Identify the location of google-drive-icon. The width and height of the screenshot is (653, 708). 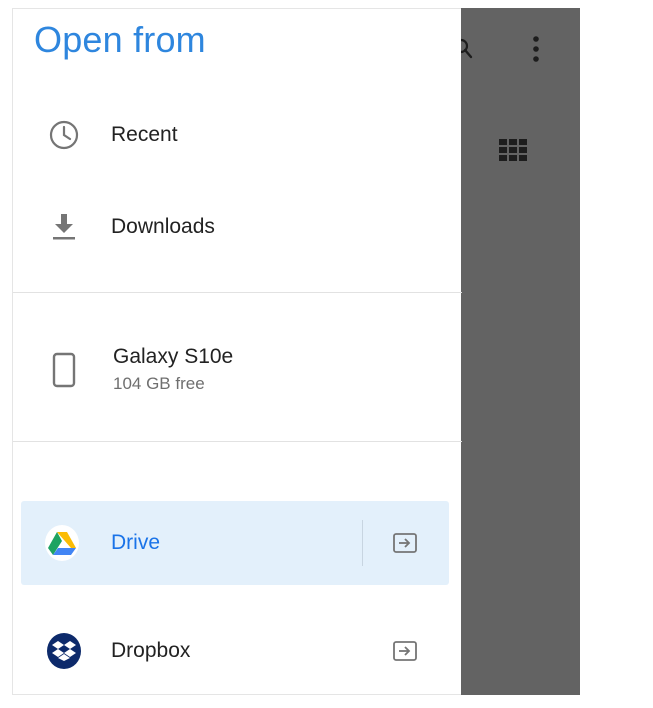
(62, 543).